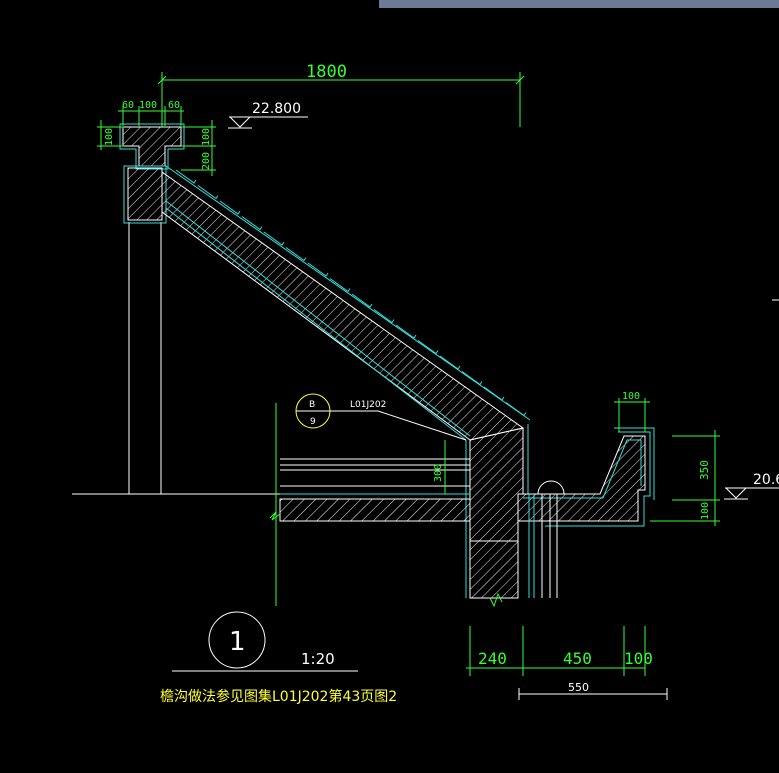 Image resolution: width=779 pixels, height=773 pixels. Describe the element at coordinates (268, 122) in the screenshot. I see `elevation-mark-top` at that location.